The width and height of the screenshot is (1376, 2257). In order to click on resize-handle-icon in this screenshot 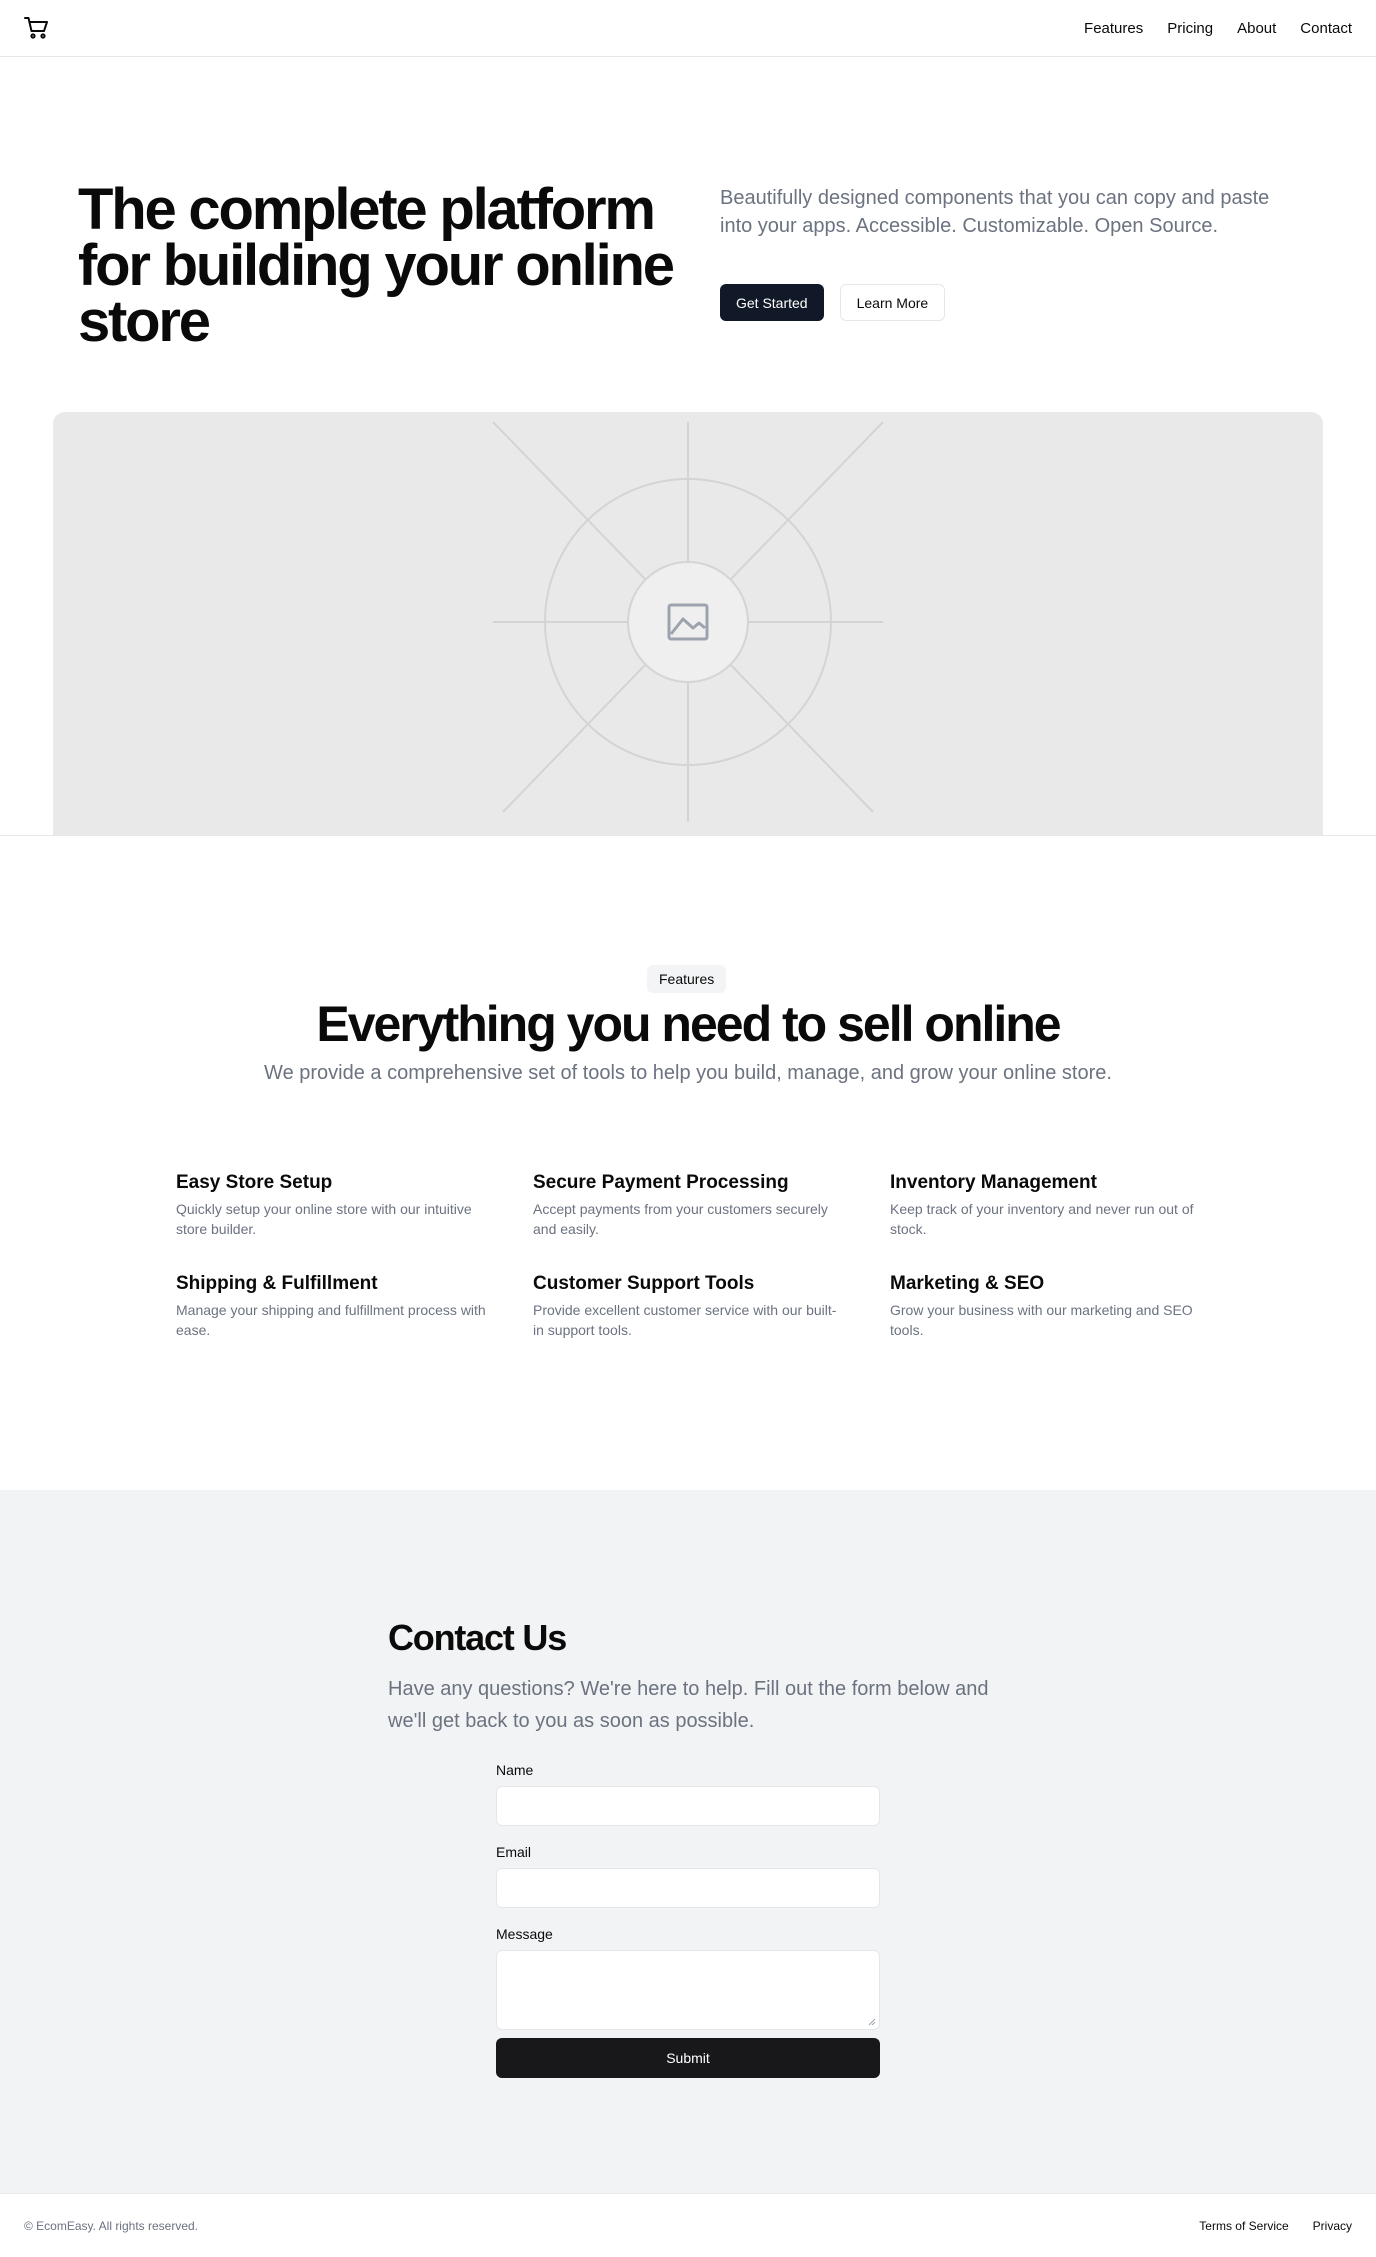, I will do `click(872, 2022)`.